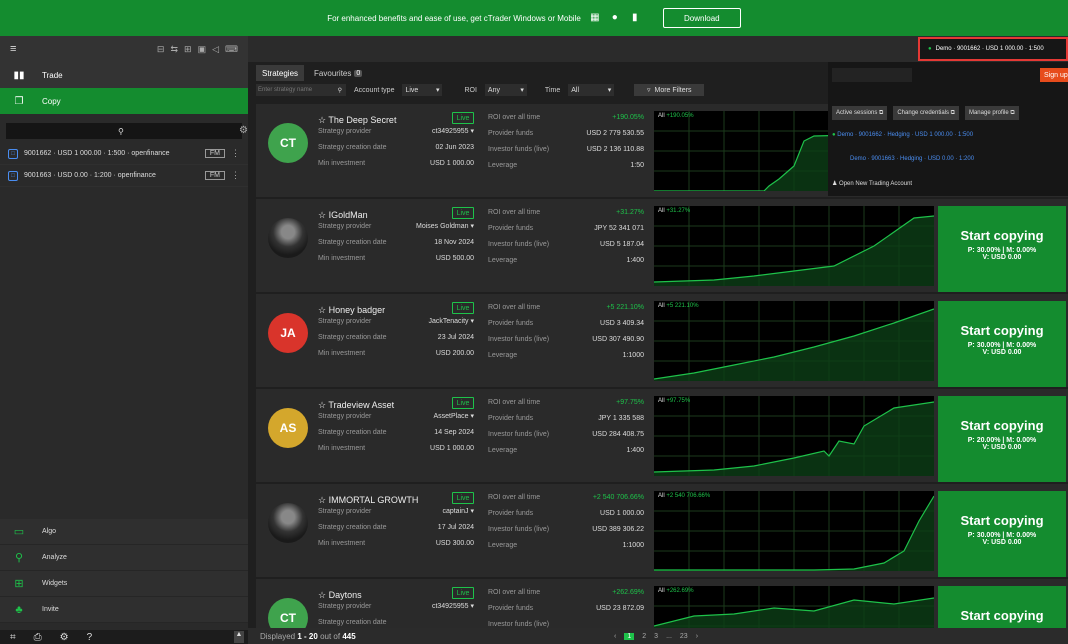  What do you see at coordinates (124, 532) in the screenshot?
I see `nav-algo: ▭ Algo` at bounding box center [124, 532].